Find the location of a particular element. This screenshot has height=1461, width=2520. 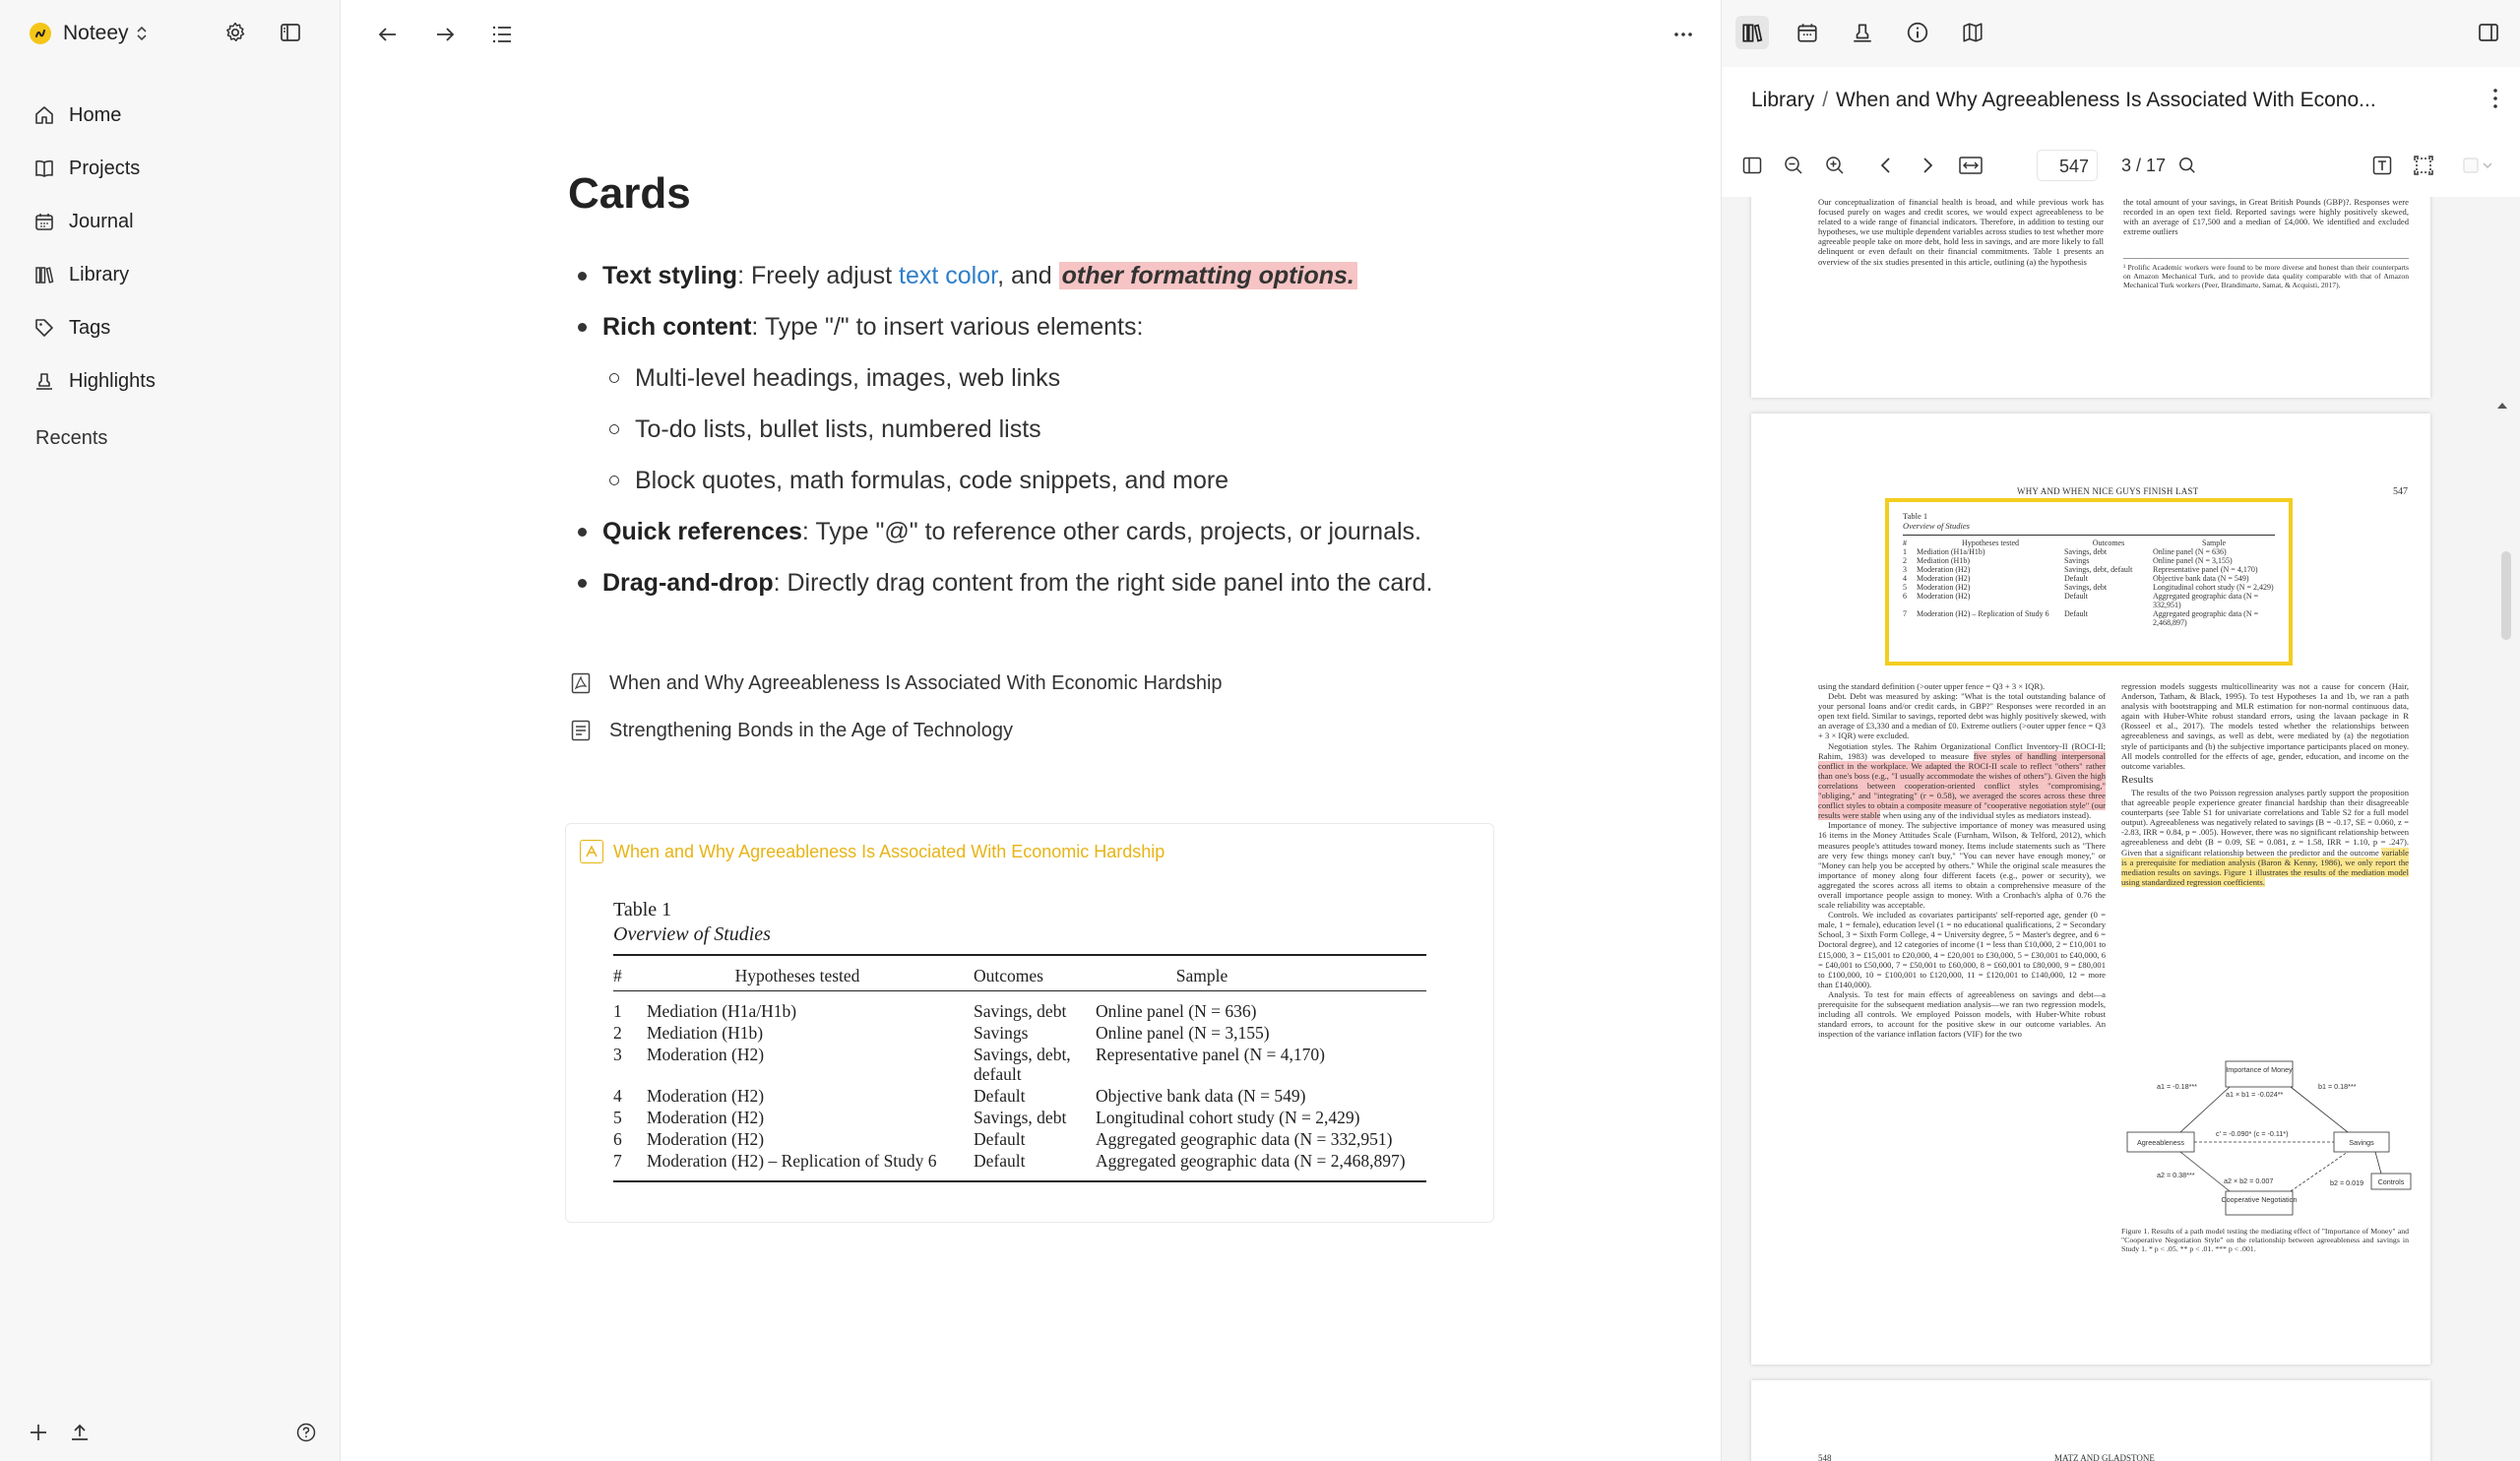

sidebar-item-tags: Tags is located at coordinates (94, 328).